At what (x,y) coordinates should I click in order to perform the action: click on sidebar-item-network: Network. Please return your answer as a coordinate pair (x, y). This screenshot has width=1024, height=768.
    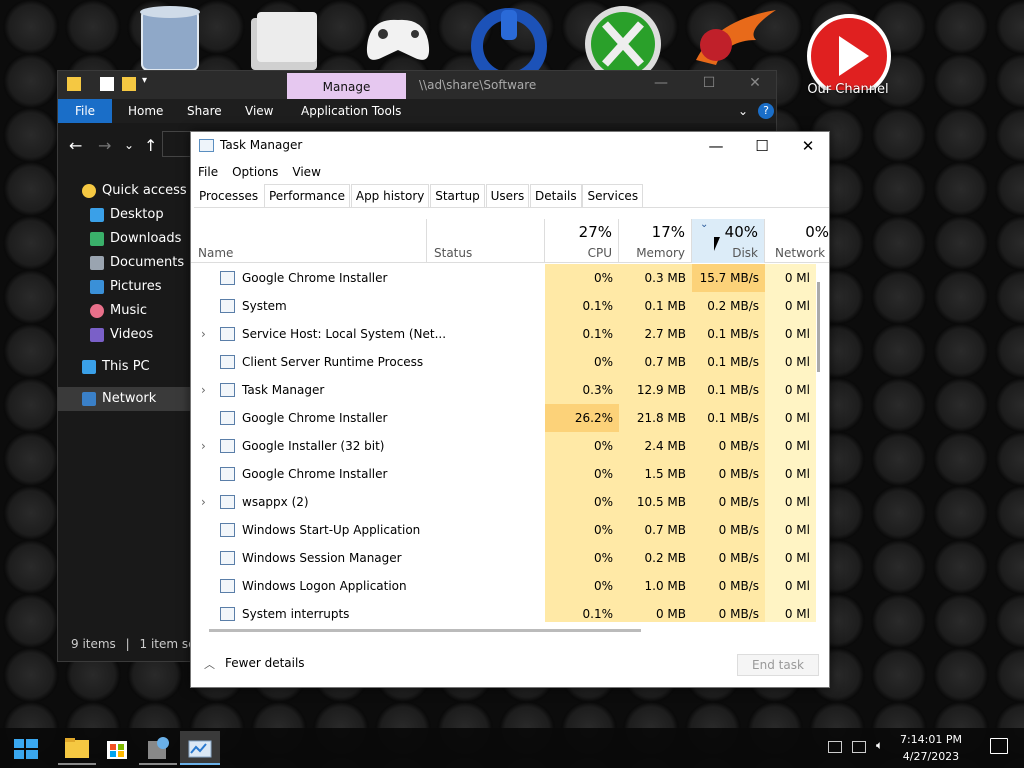
    Looking at the image, I should click on (128, 399).